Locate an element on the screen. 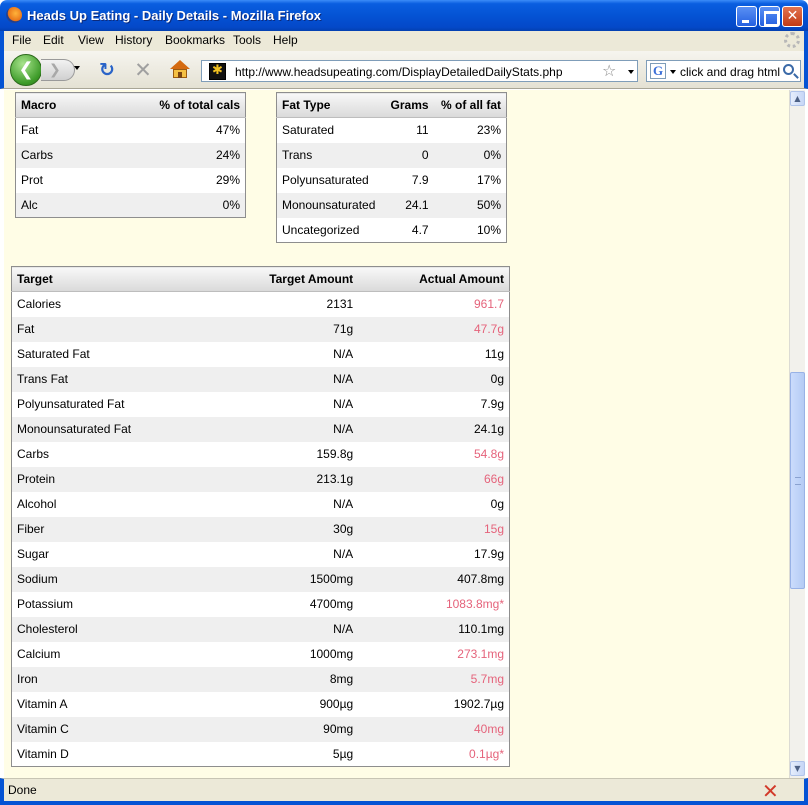  bookmark-star-icon: ☆ is located at coordinates (609, 70).